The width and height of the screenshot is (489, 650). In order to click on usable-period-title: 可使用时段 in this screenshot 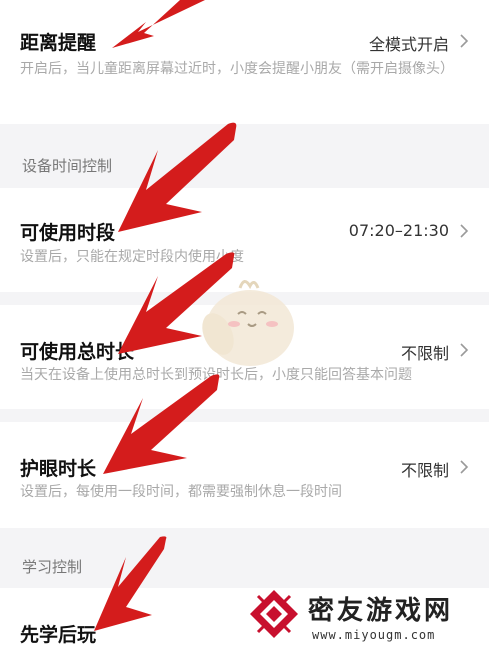, I will do `click(68, 233)`.